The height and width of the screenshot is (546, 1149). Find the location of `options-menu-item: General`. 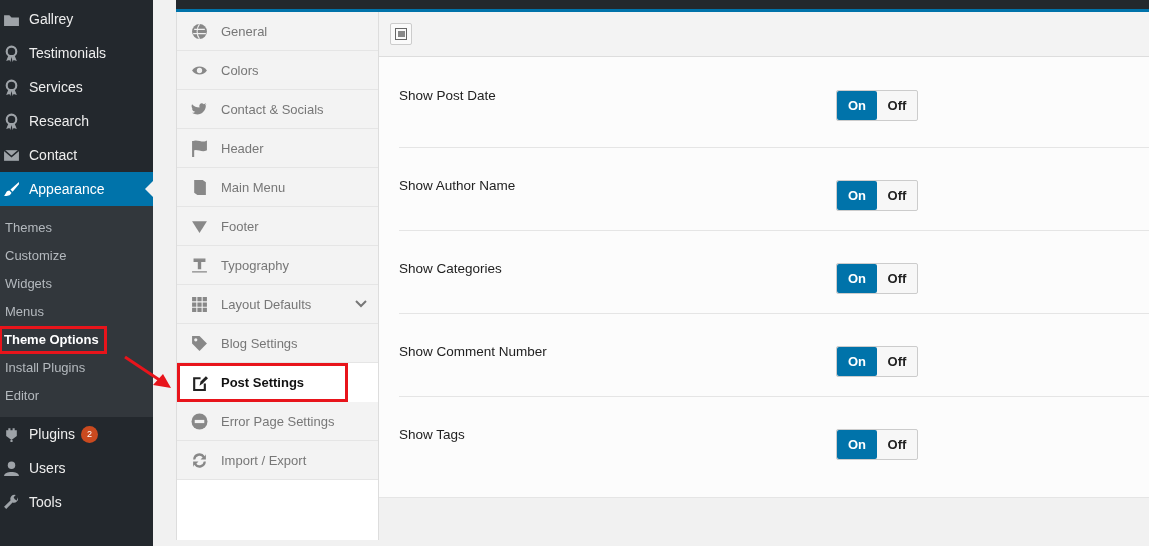

options-menu-item: General is located at coordinates (277, 31).